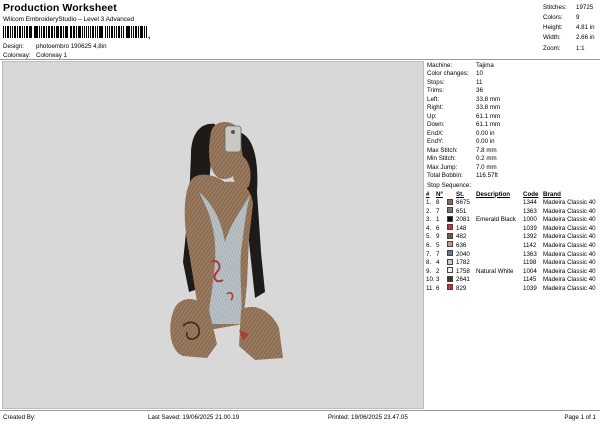 This screenshot has height=424, width=600. What do you see at coordinates (531, 194) in the screenshot?
I see `col-header-code: Code` at bounding box center [531, 194].